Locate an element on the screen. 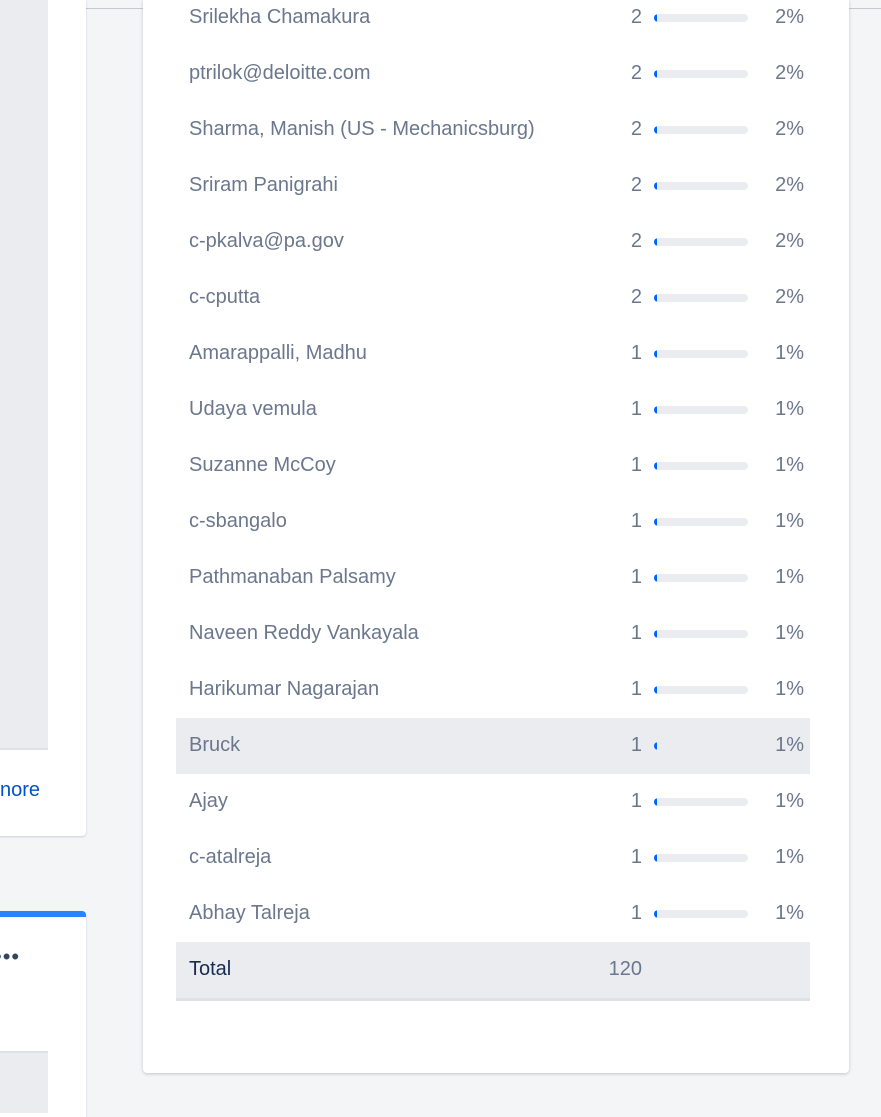 This screenshot has height=1117, width=881. table-row: c-atalreja 1 1% is located at coordinates (493, 858).